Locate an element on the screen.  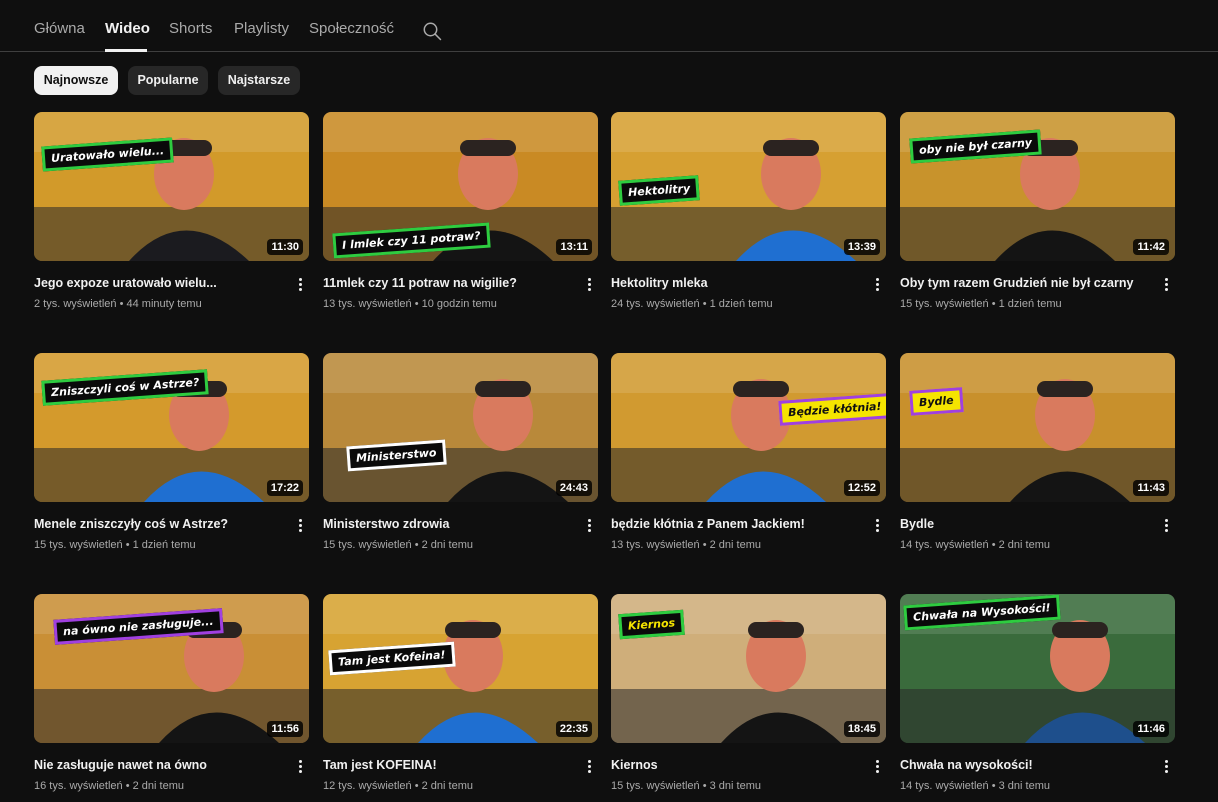
video-duration: 11:46 is located at coordinates (1151, 729).